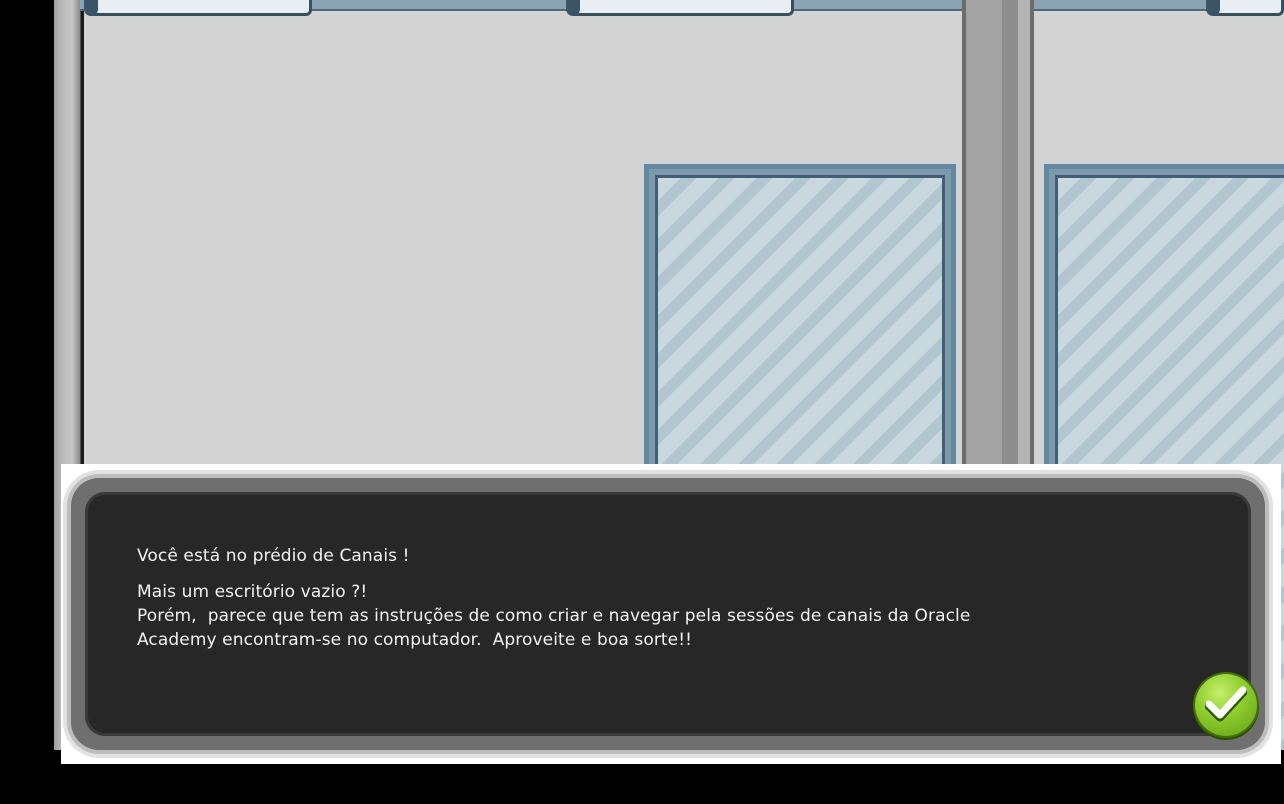 The image size is (1284, 804). What do you see at coordinates (252, 592) in the screenshot?
I see `dialog-line-empty-office: Mais um escritório vazio ?!` at bounding box center [252, 592].